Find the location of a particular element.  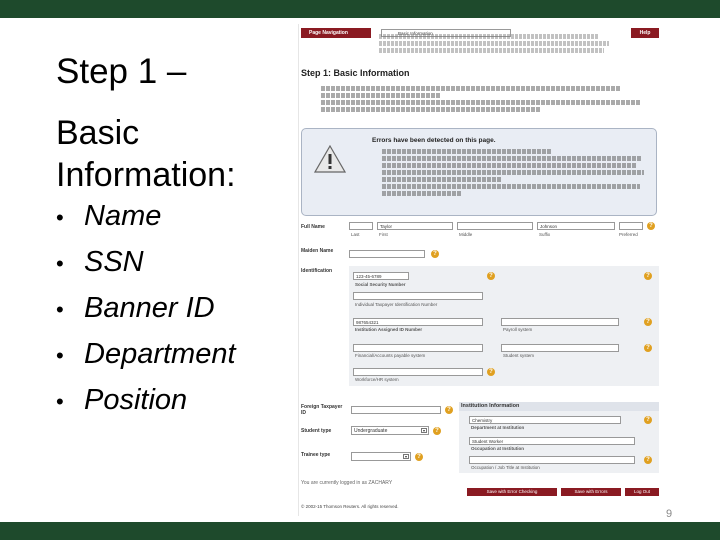

maiden-name-input is located at coordinates (387, 254).